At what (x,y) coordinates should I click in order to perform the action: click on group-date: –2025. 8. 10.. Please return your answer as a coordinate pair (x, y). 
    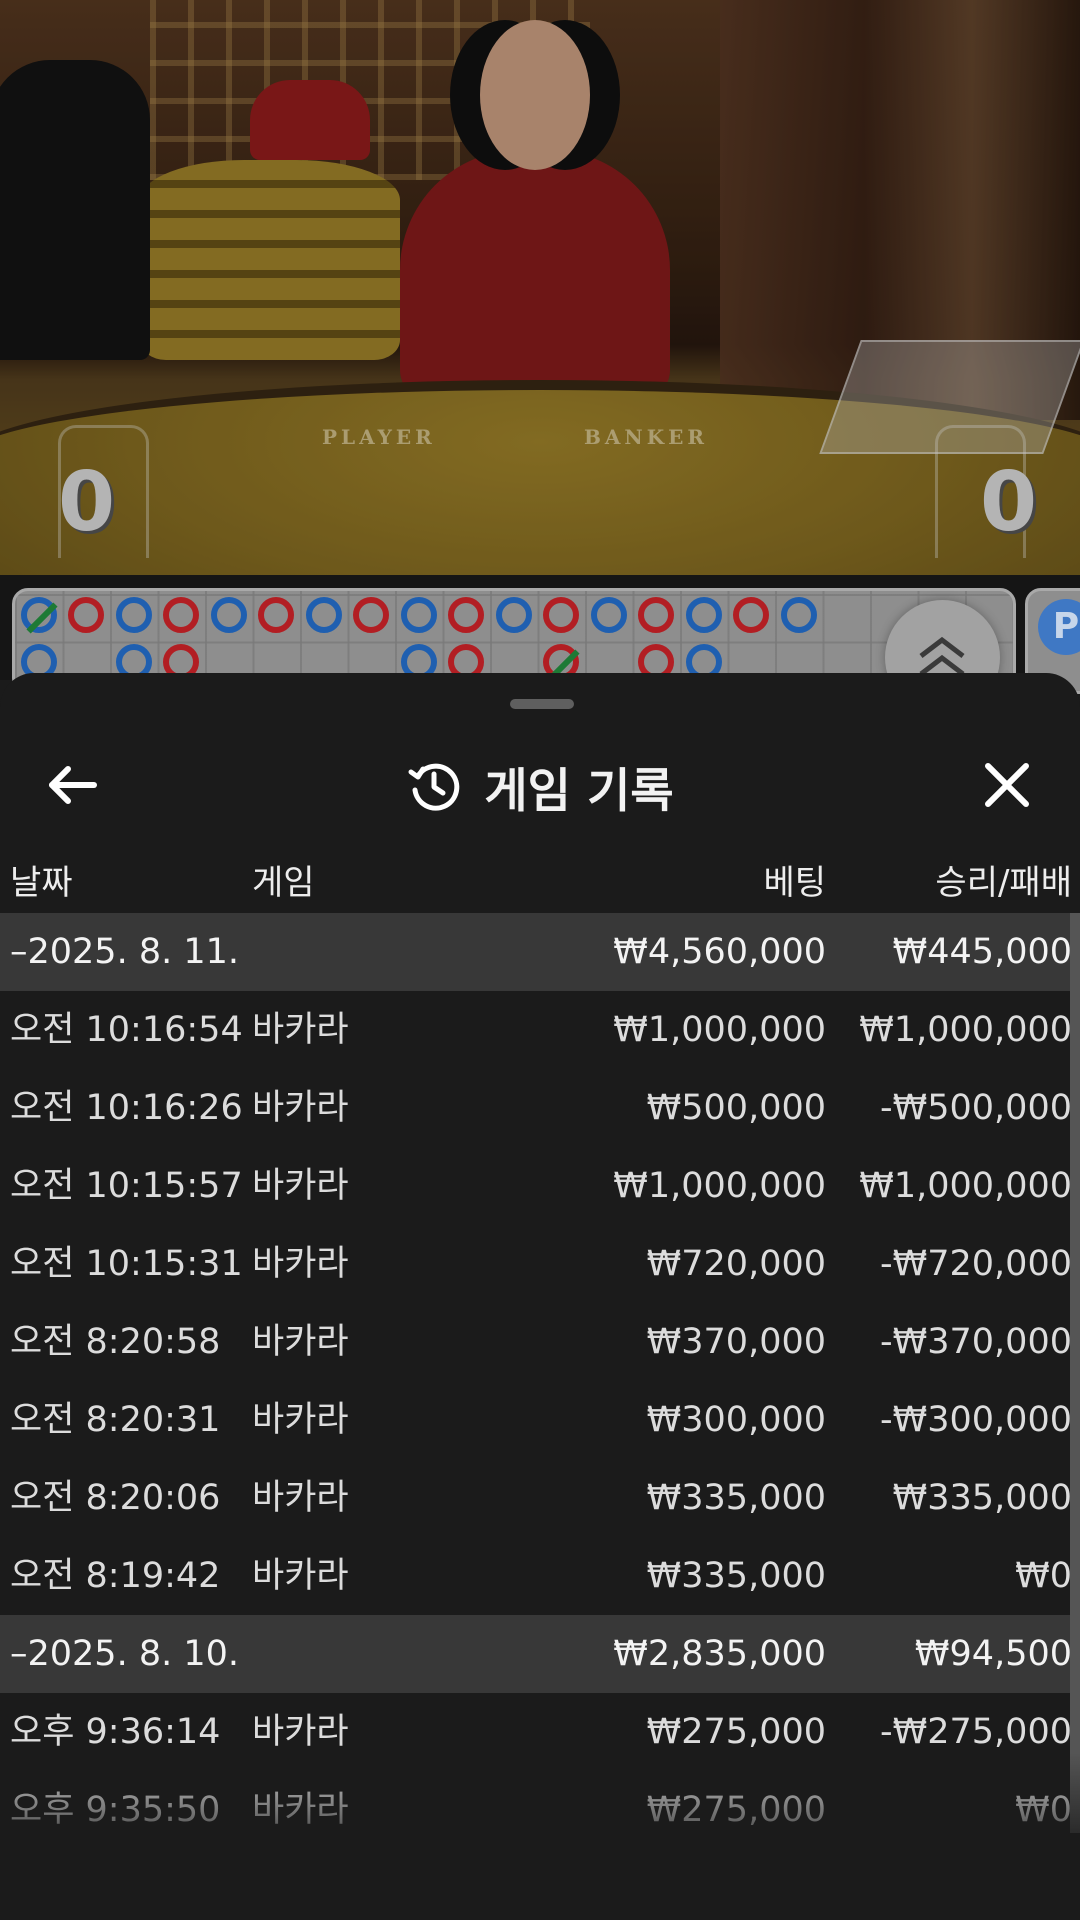
    Looking at the image, I should click on (125, 1654).